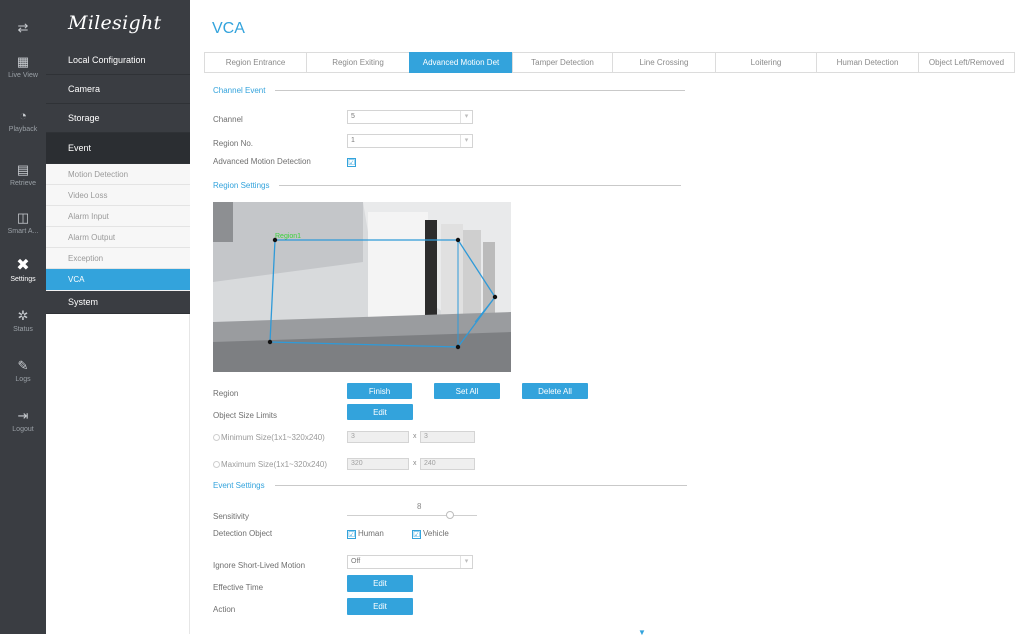 This screenshot has width=1030, height=637. I want to click on region-settings-section: Region Settings, so click(447, 185).